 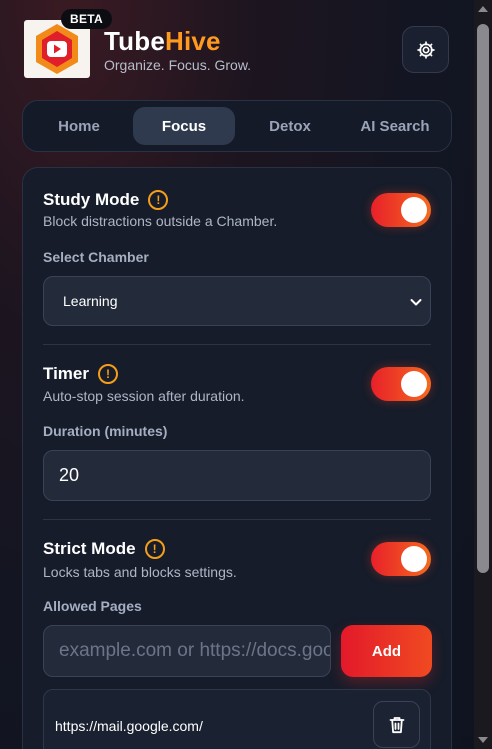 I want to click on brand-name-part2: Hive, so click(x=192, y=41).